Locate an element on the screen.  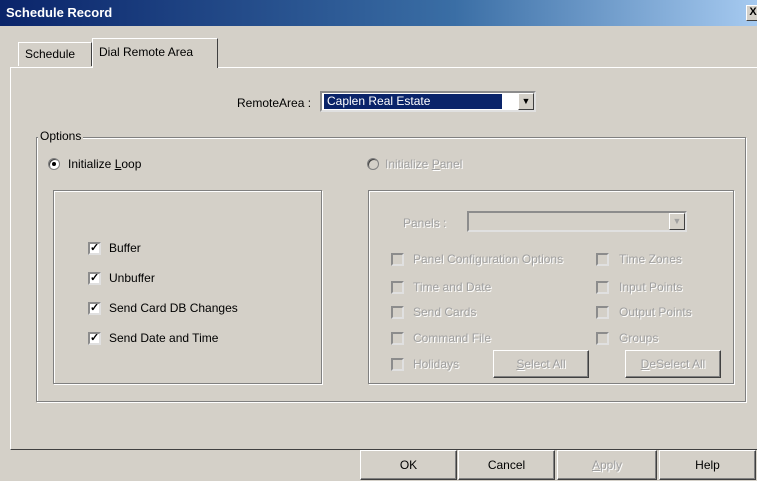
unbuffer-label: Unbuffer is located at coordinates (132, 278).